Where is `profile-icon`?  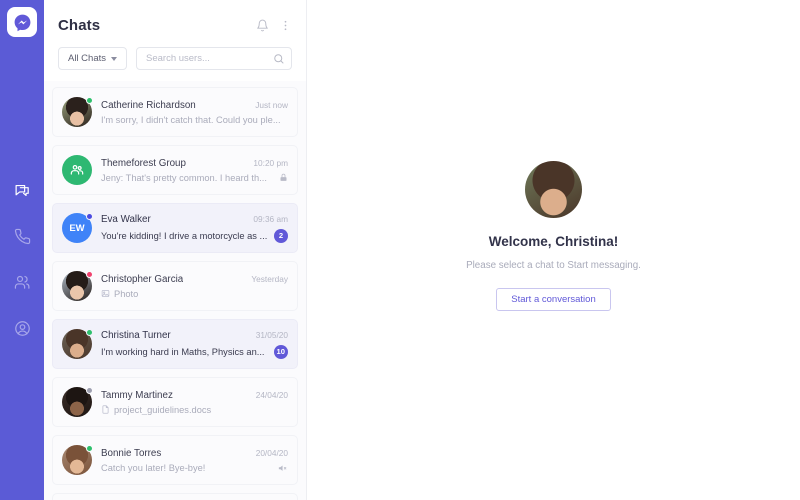
profile-icon is located at coordinates (22, 328).